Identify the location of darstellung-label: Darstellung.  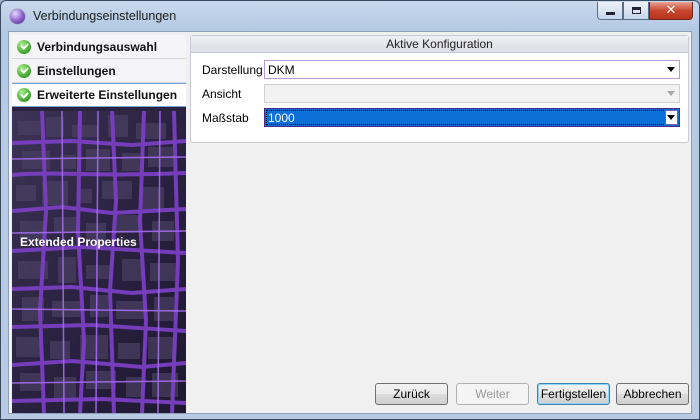
(232, 70).